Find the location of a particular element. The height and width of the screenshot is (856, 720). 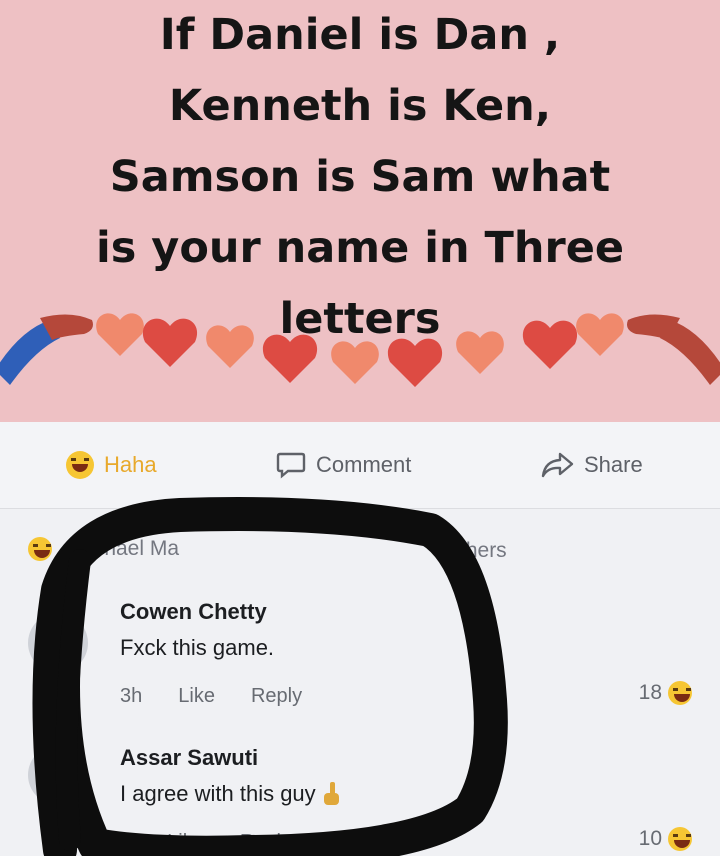

share-button: Share is located at coordinates (591, 465).